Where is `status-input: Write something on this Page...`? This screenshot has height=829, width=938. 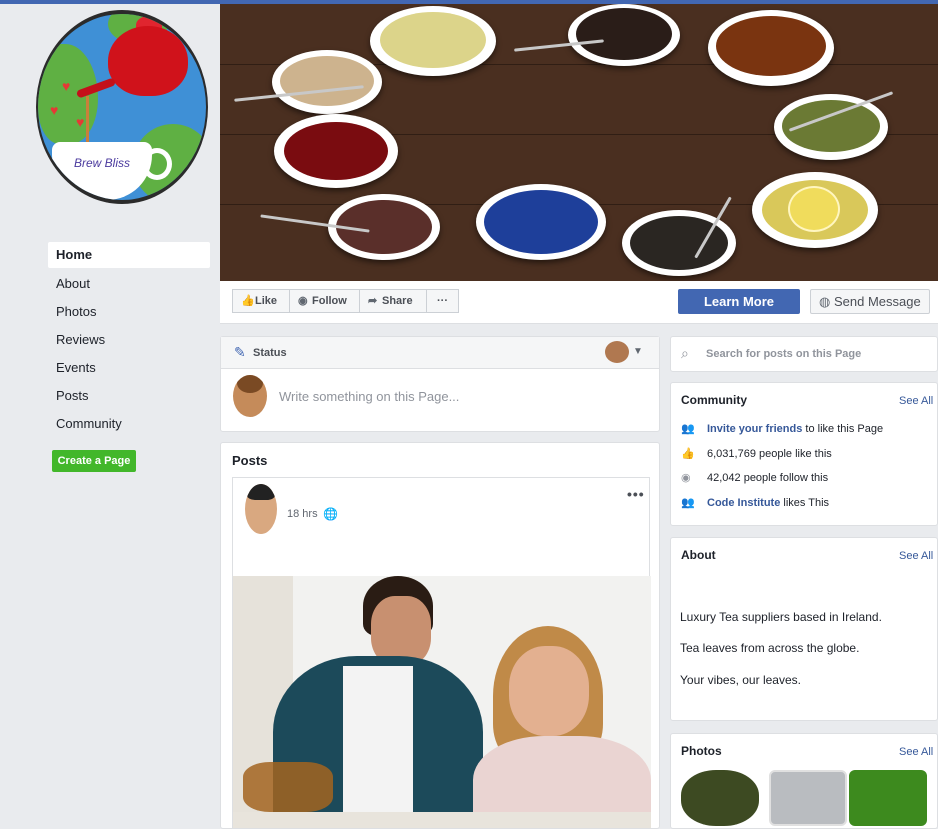 status-input: Write something on this Page... is located at coordinates (369, 396).